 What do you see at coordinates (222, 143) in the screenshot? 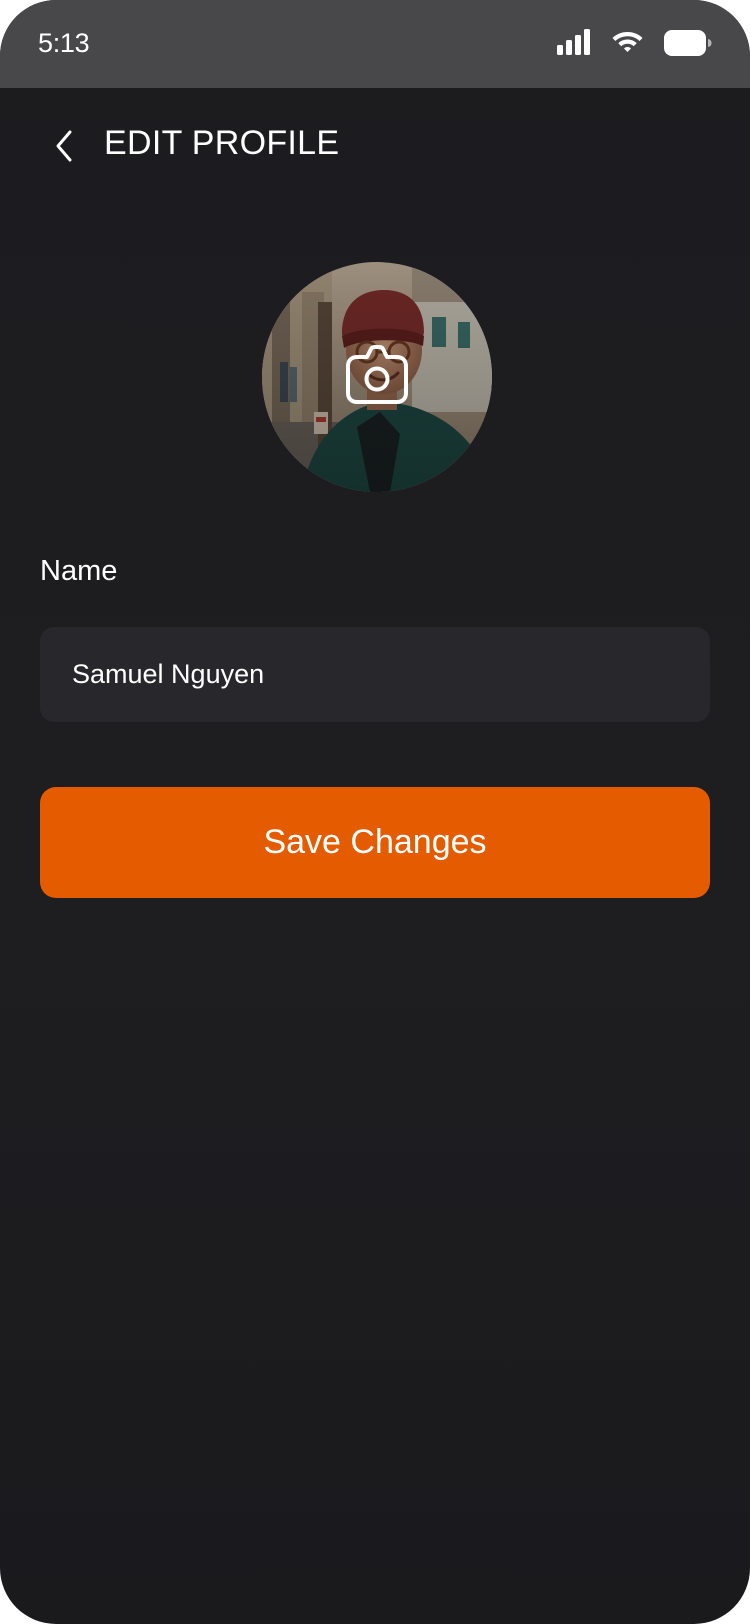
I see `page-title: EDIT PROFILE` at bounding box center [222, 143].